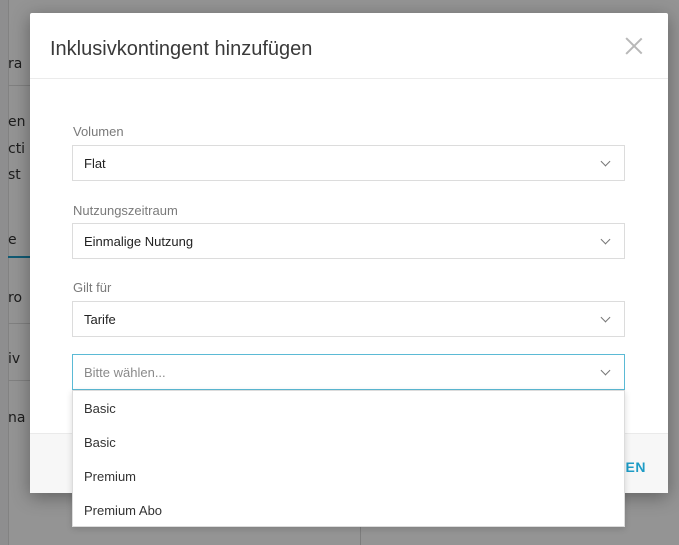 The width and height of the screenshot is (679, 545). What do you see at coordinates (100, 319) in the screenshot?
I see `applies-to-select-value: Tarife` at bounding box center [100, 319].